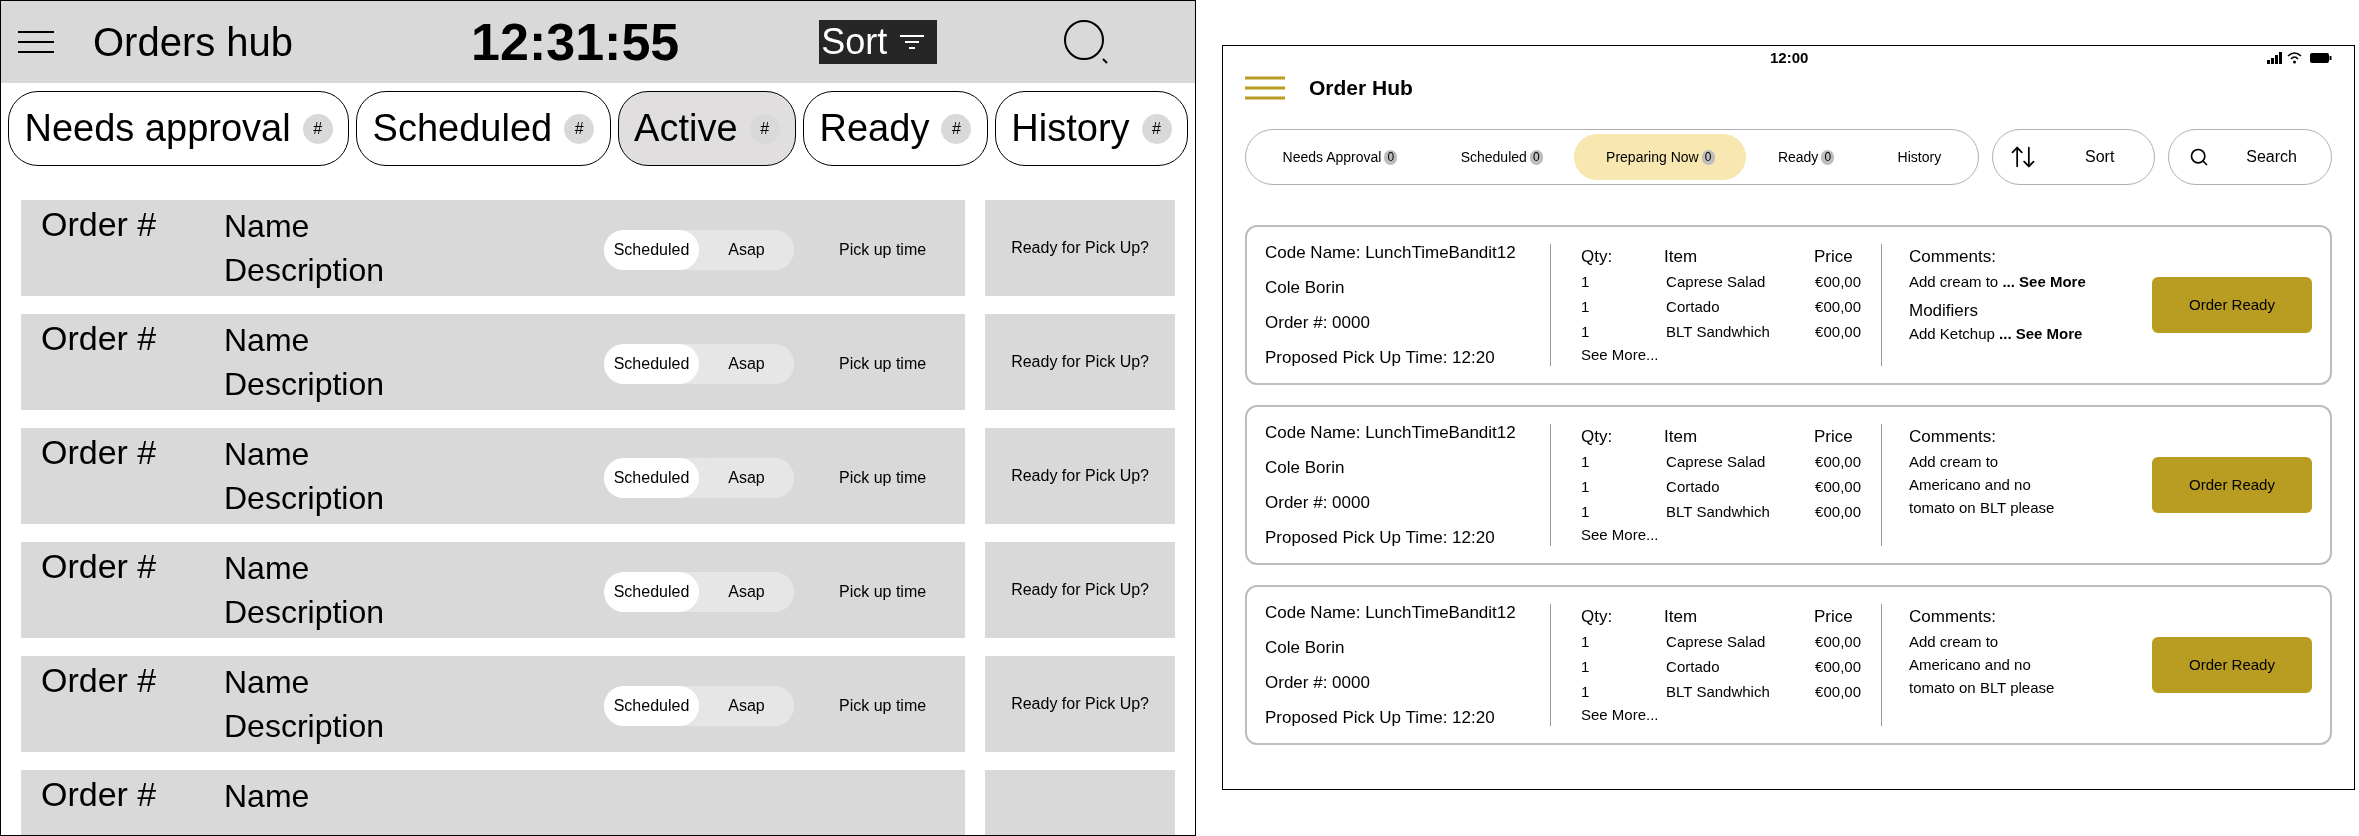  What do you see at coordinates (895, 128) in the screenshot?
I see `tab: Ready #` at bounding box center [895, 128].